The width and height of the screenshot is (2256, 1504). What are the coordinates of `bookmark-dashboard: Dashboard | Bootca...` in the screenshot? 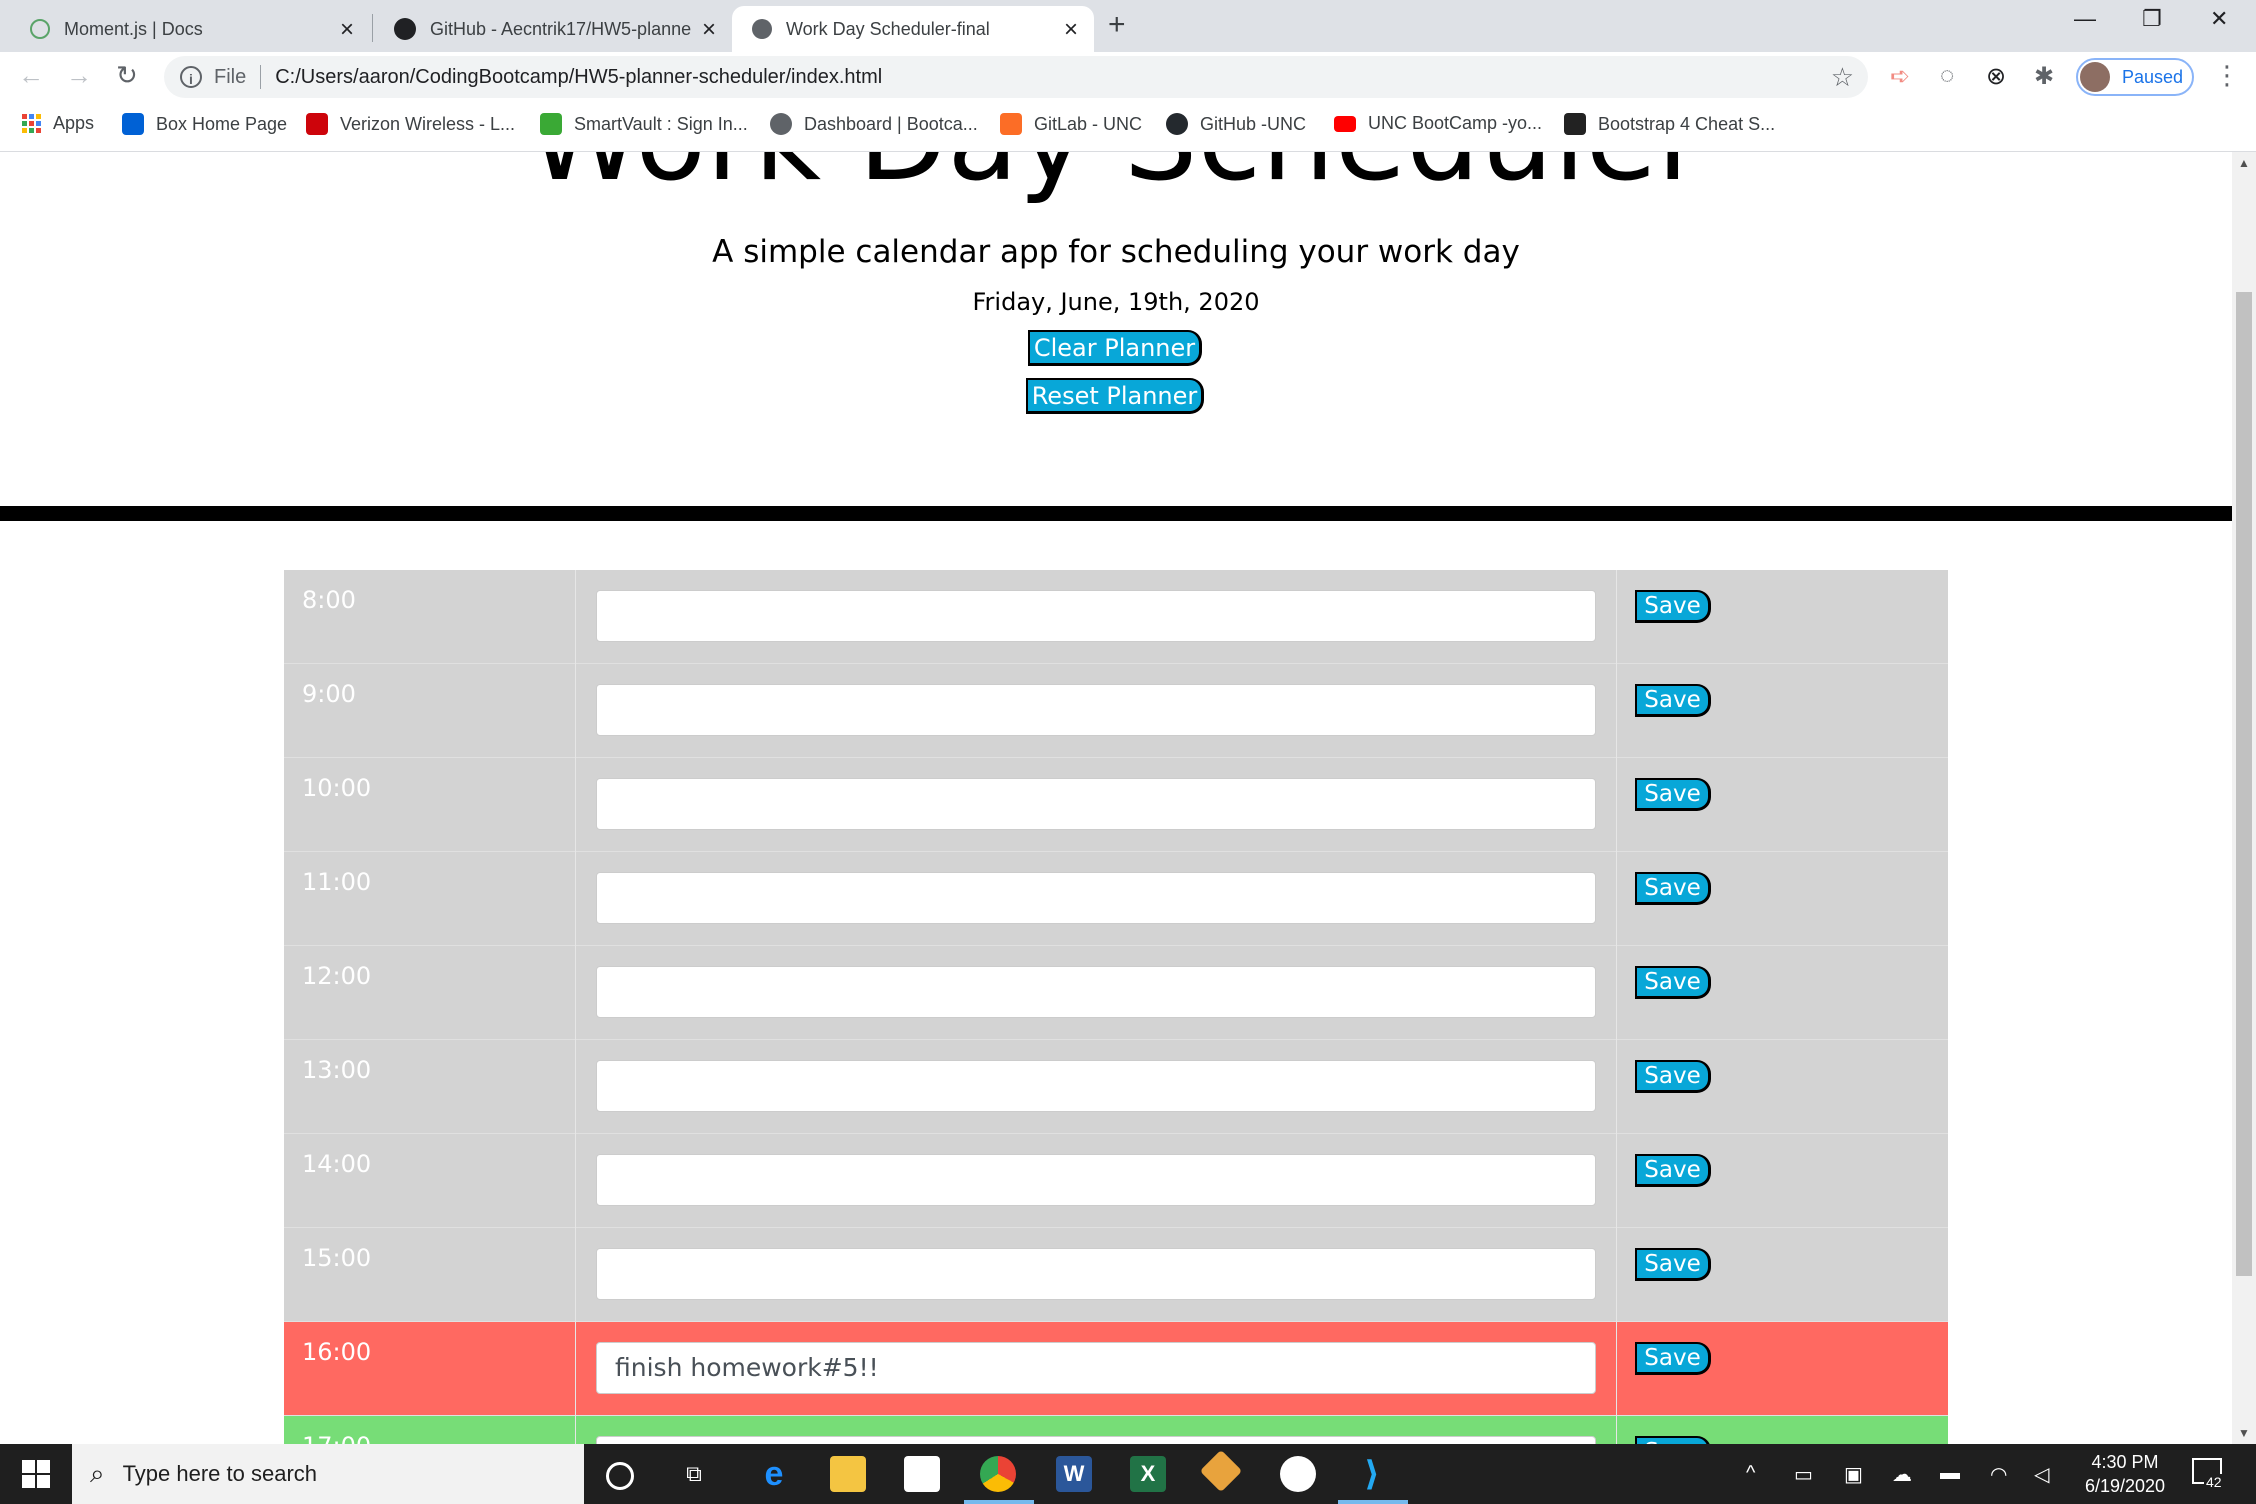 It's located at (874, 124).